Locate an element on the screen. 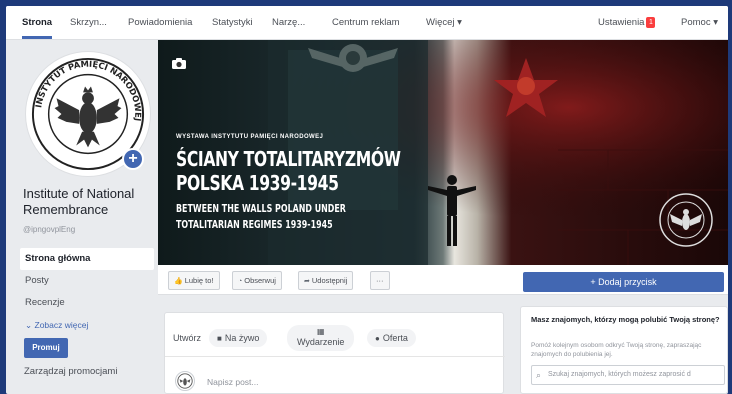 This screenshot has height=394, width=732. cover-english-line1: BETWEEN THE WALLS POLAND UNDER is located at coordinates (261, 208).